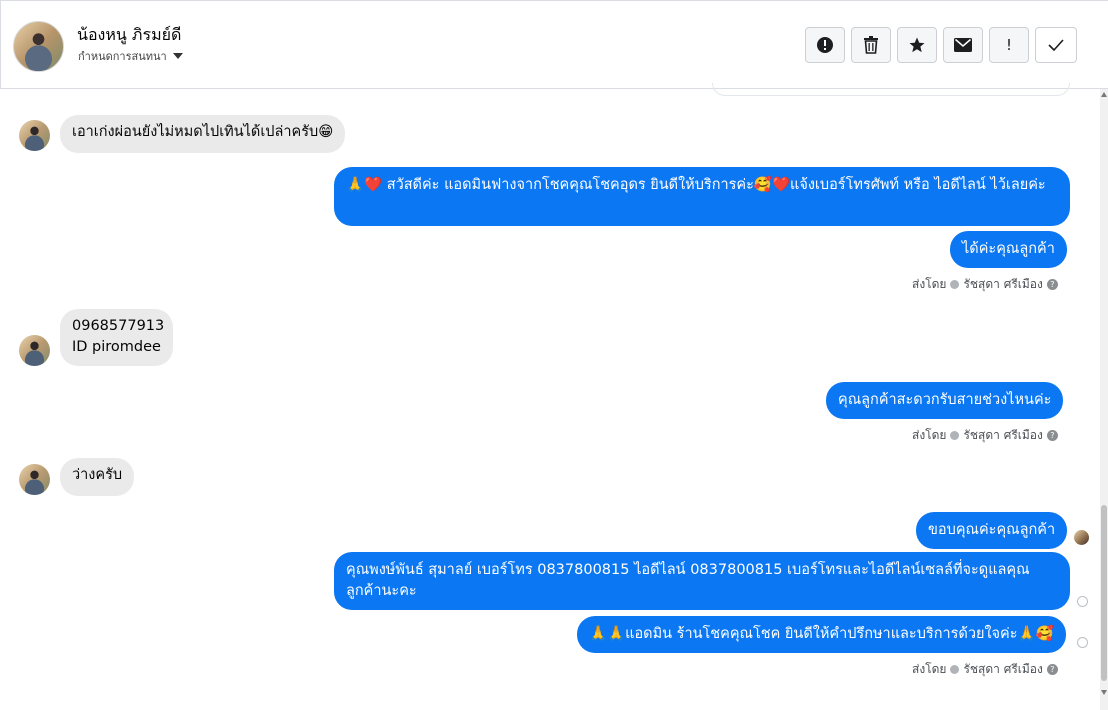 This screenshot has width=1108, height=710. Describe the element at coordinates (1104, 593) in the screenshot. I see `scrollbar-thumb` at that location.